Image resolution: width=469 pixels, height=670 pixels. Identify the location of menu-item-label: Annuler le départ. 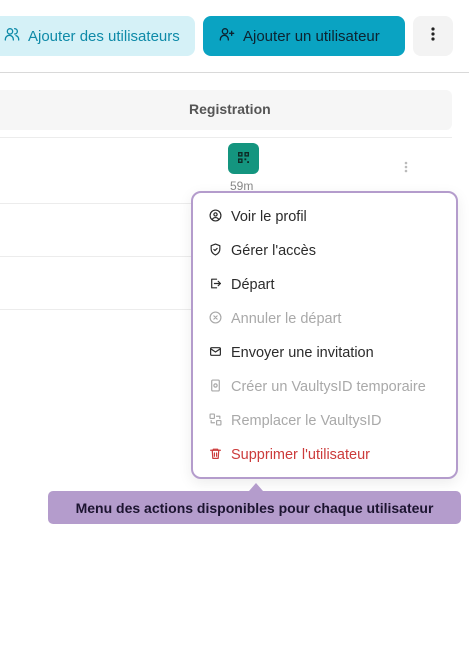
(286, 319).